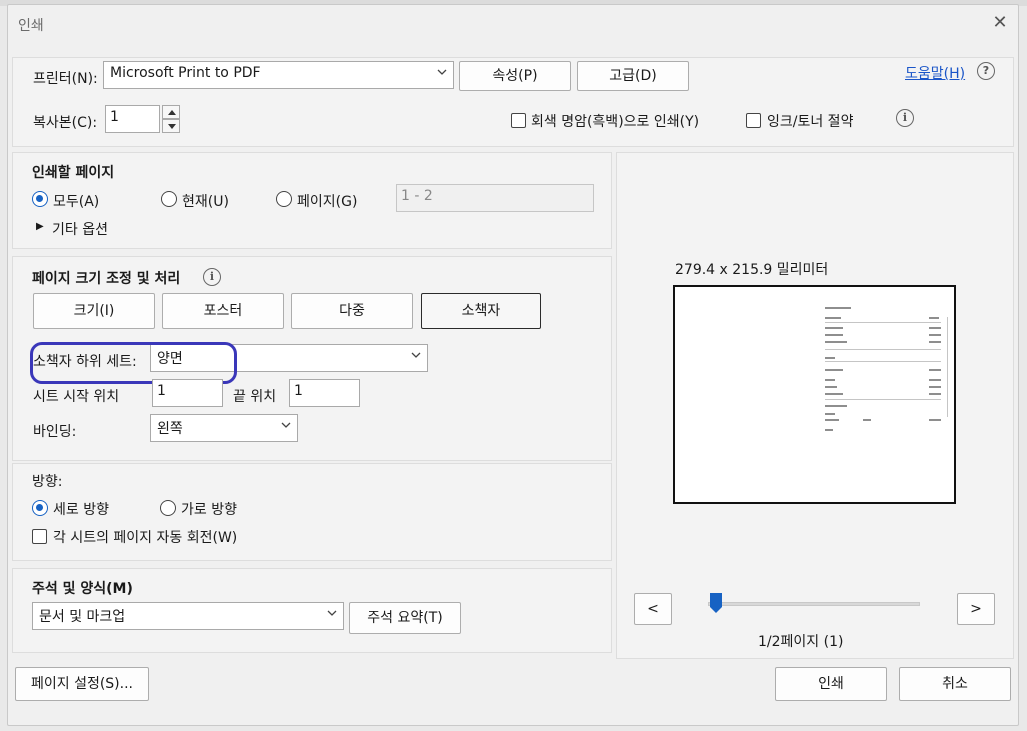  I want to click on preview-page-slider, so click(814, 604).